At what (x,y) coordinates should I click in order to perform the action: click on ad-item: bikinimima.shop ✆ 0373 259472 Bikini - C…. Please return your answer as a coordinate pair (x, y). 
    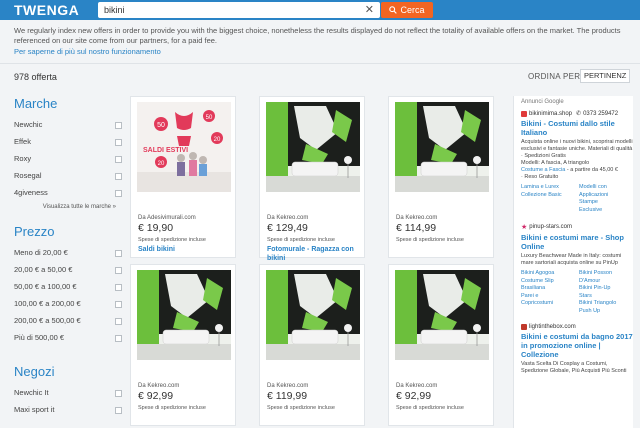
    Looking at the image, I should click on (577, 162).